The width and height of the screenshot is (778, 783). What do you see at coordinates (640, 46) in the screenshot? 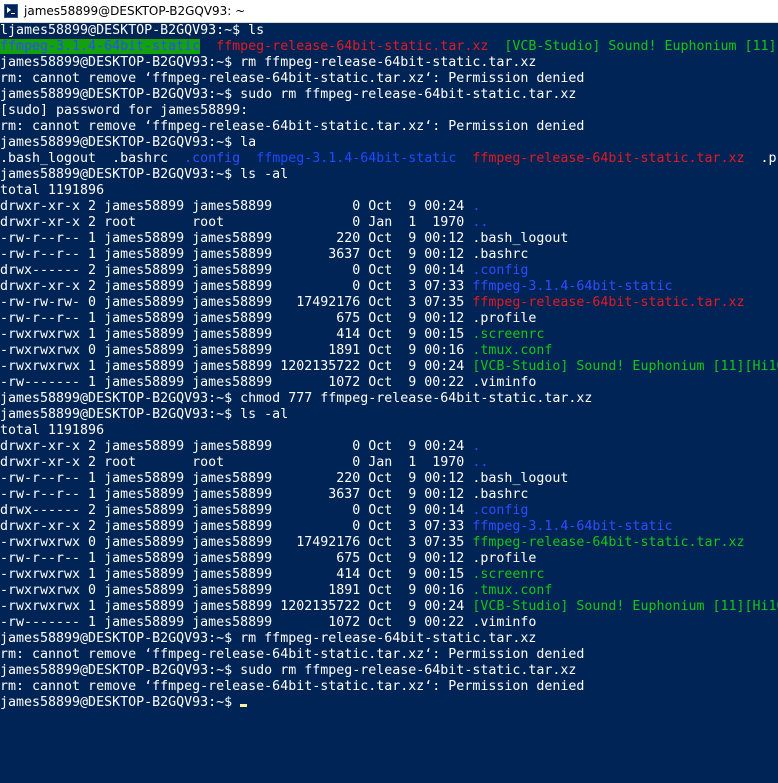
I see `terminal-text: [VCB-Studio] Sound! Euphonium [11]` at bounding box center [640, 46].